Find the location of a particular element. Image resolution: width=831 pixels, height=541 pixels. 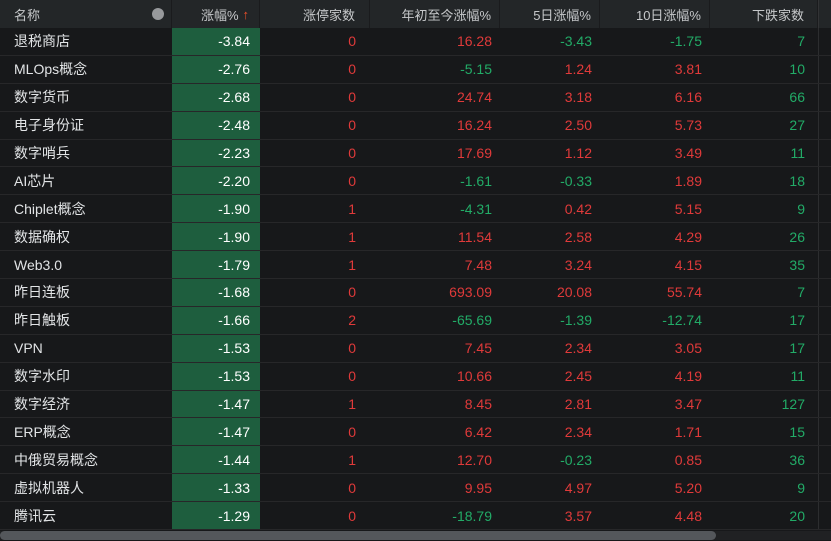

cell-sector-name: 数字经济 is located at coordinates (42, 404).